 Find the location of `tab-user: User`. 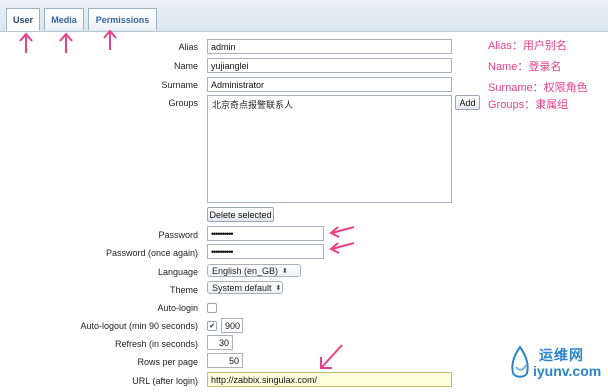

tab-user: User is located at coordinates (23, 19).